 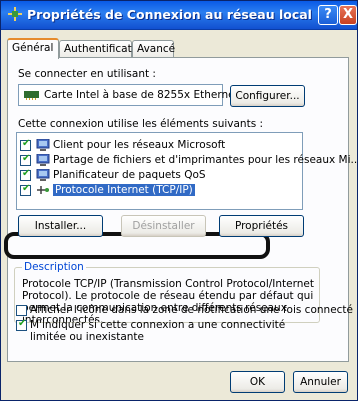 I want to click on tab-authentication: Authentification, so click(x=103, y=49).